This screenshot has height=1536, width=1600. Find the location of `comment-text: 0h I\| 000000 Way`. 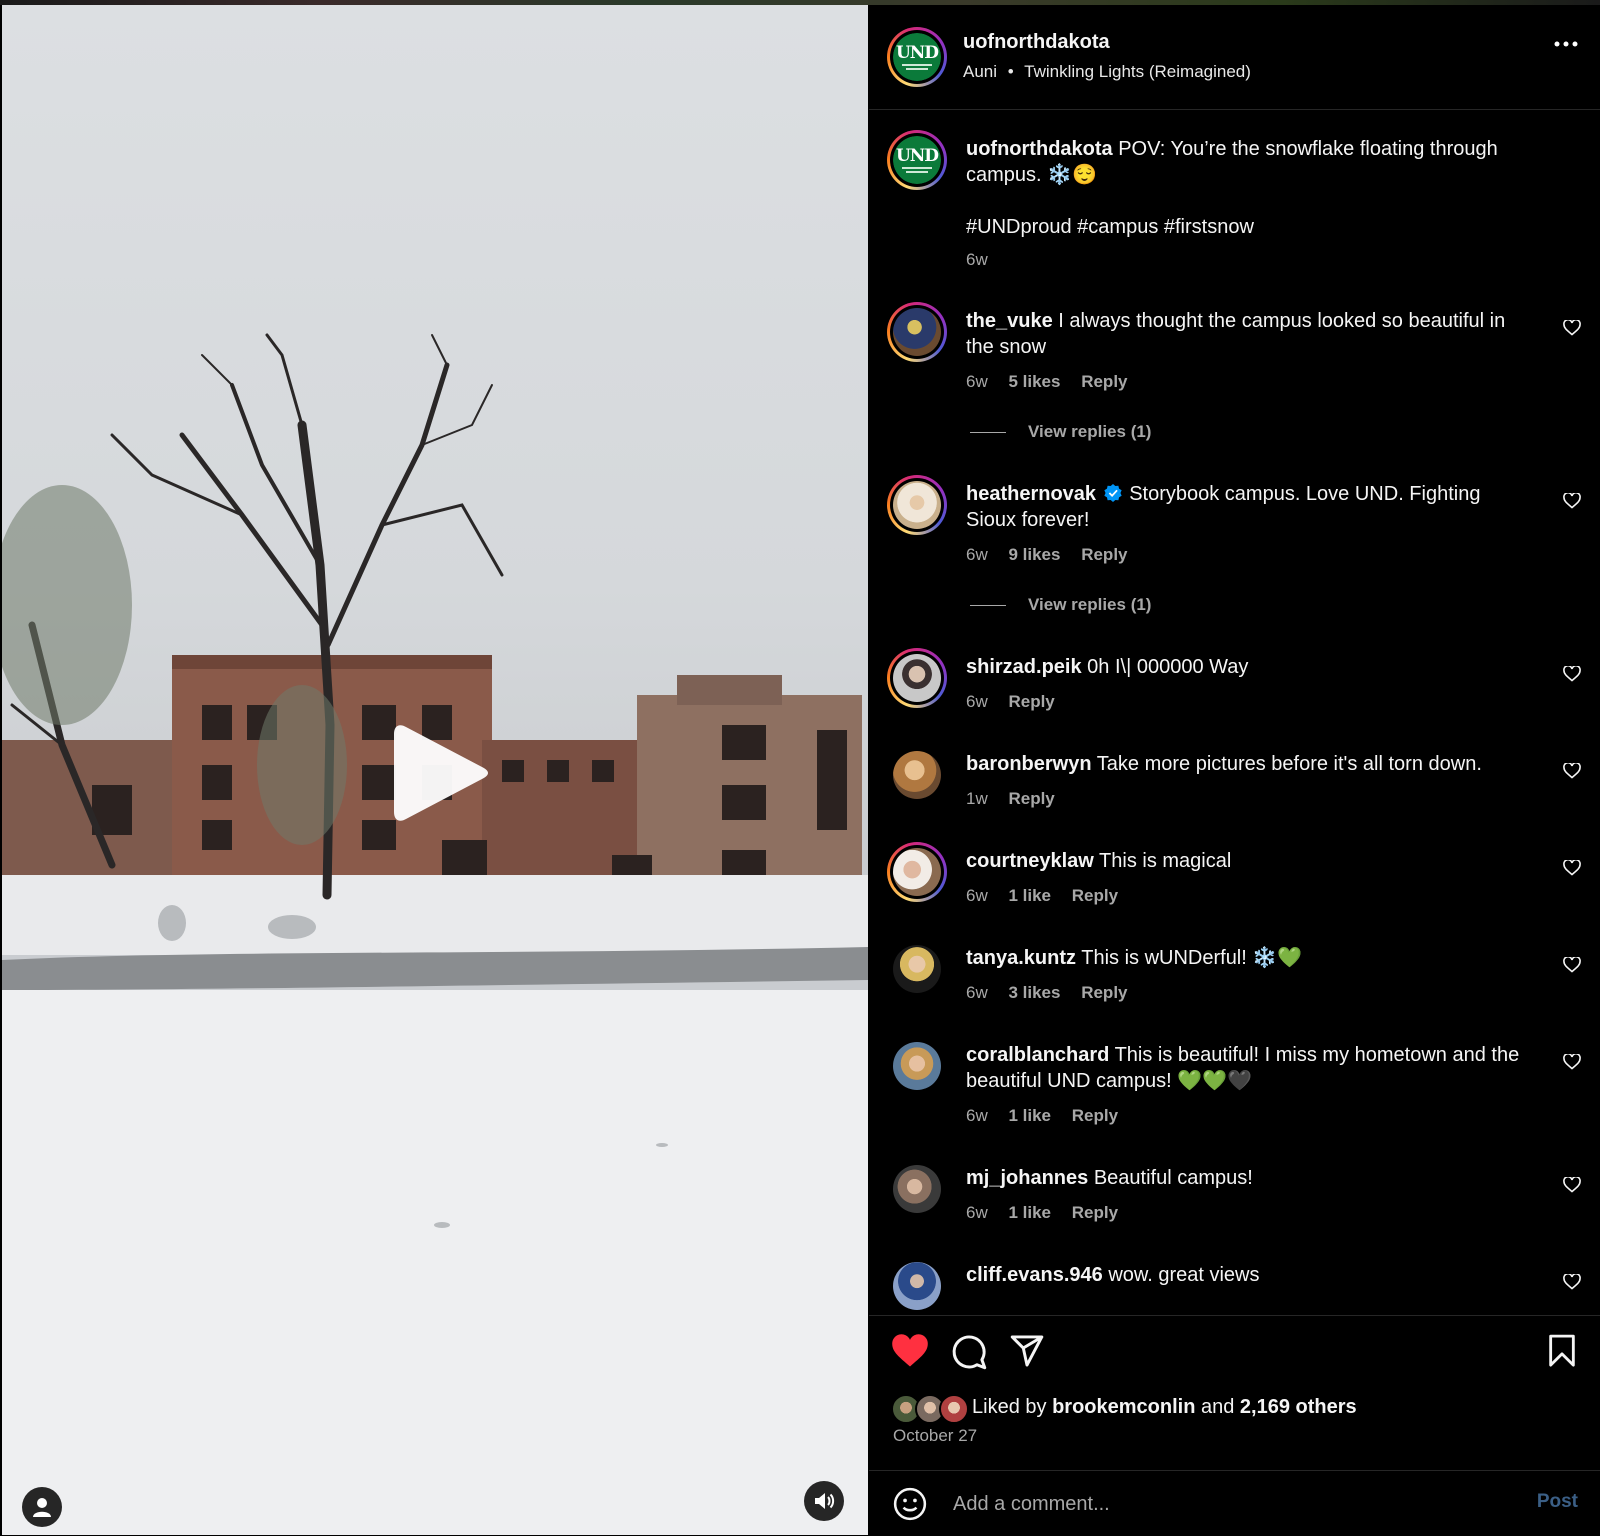

comment-text: 0h I\| 000000 Way is located at coordinates (1168, 667).